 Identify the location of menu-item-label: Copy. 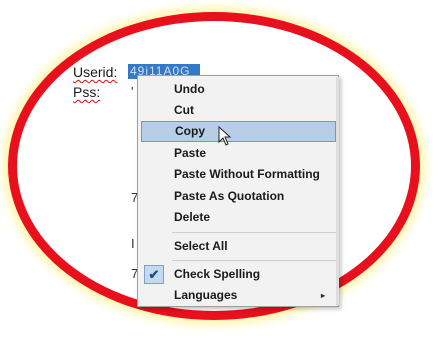
(190, 131).